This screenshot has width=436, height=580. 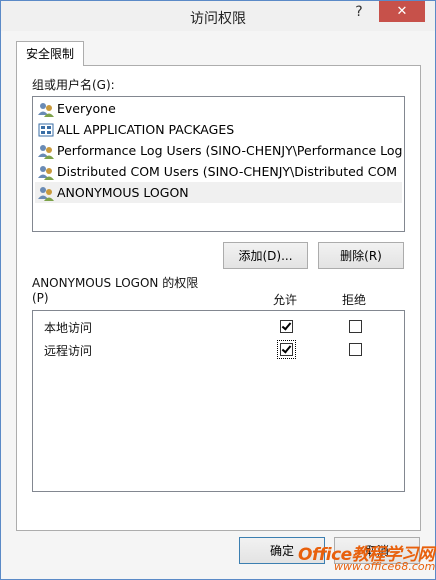 I want to click on list-item: ALL APPLICATION PACKAGES, so click(x=218, y=129).